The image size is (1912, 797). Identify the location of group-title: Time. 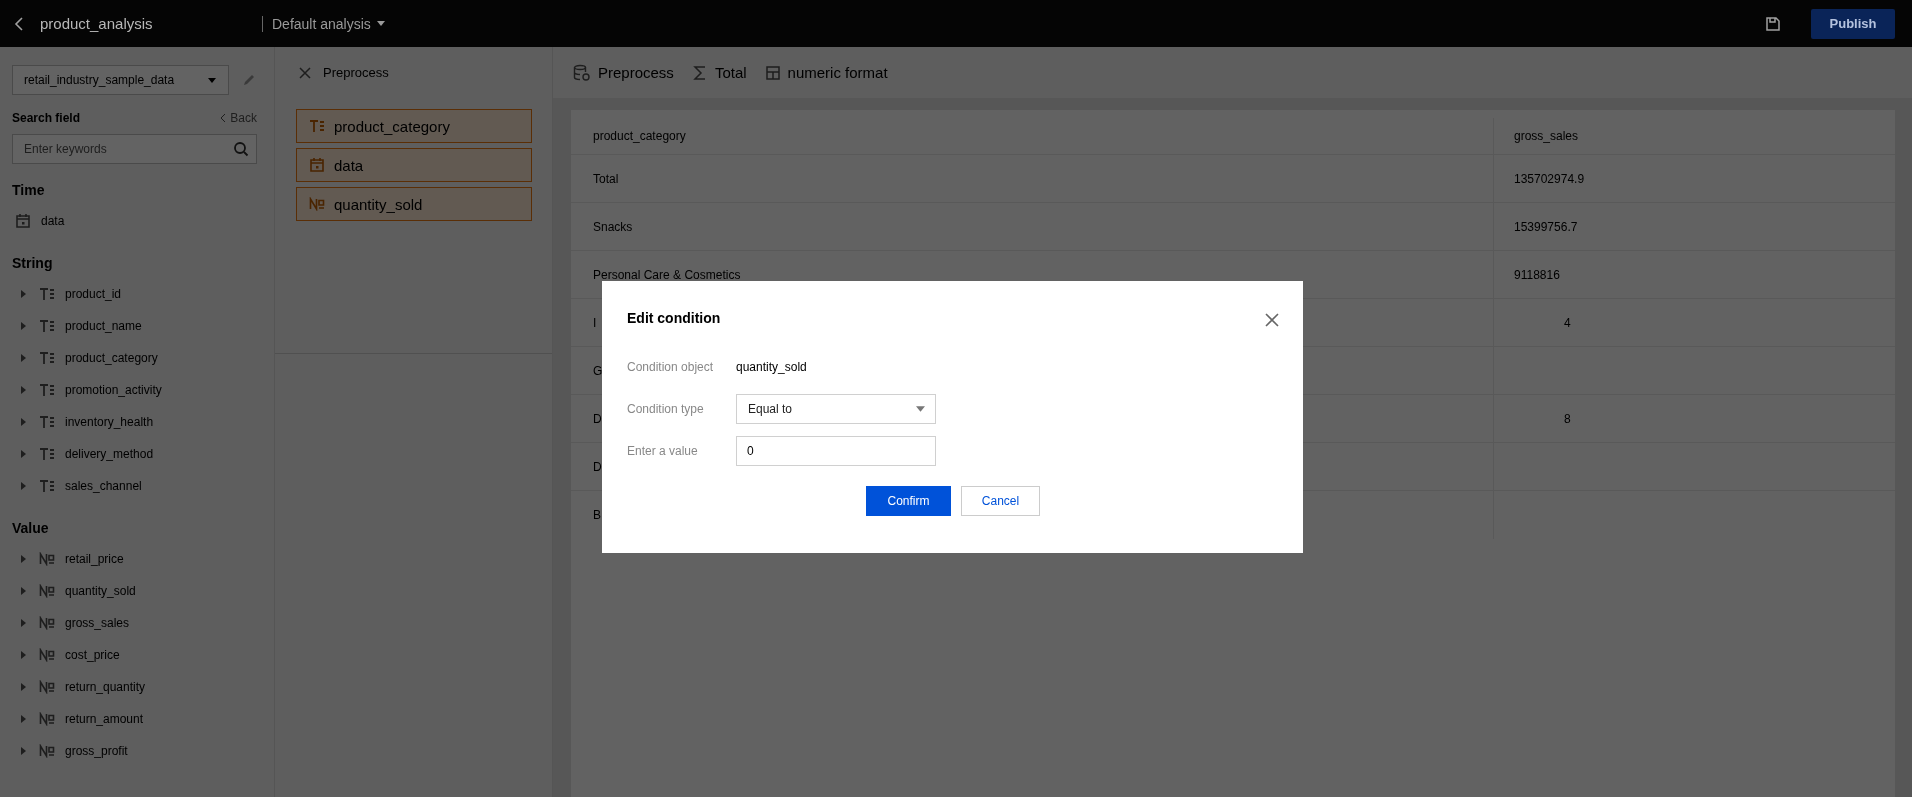
(29, 190).